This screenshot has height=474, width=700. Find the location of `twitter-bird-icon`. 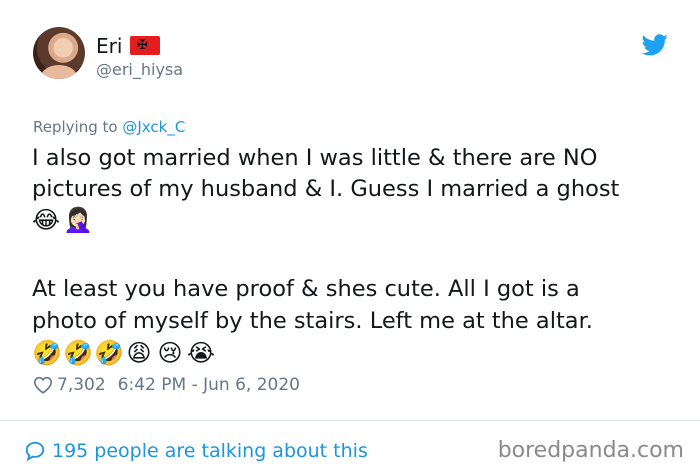

twitter-bird-icon is located at coordinates (655, 45).